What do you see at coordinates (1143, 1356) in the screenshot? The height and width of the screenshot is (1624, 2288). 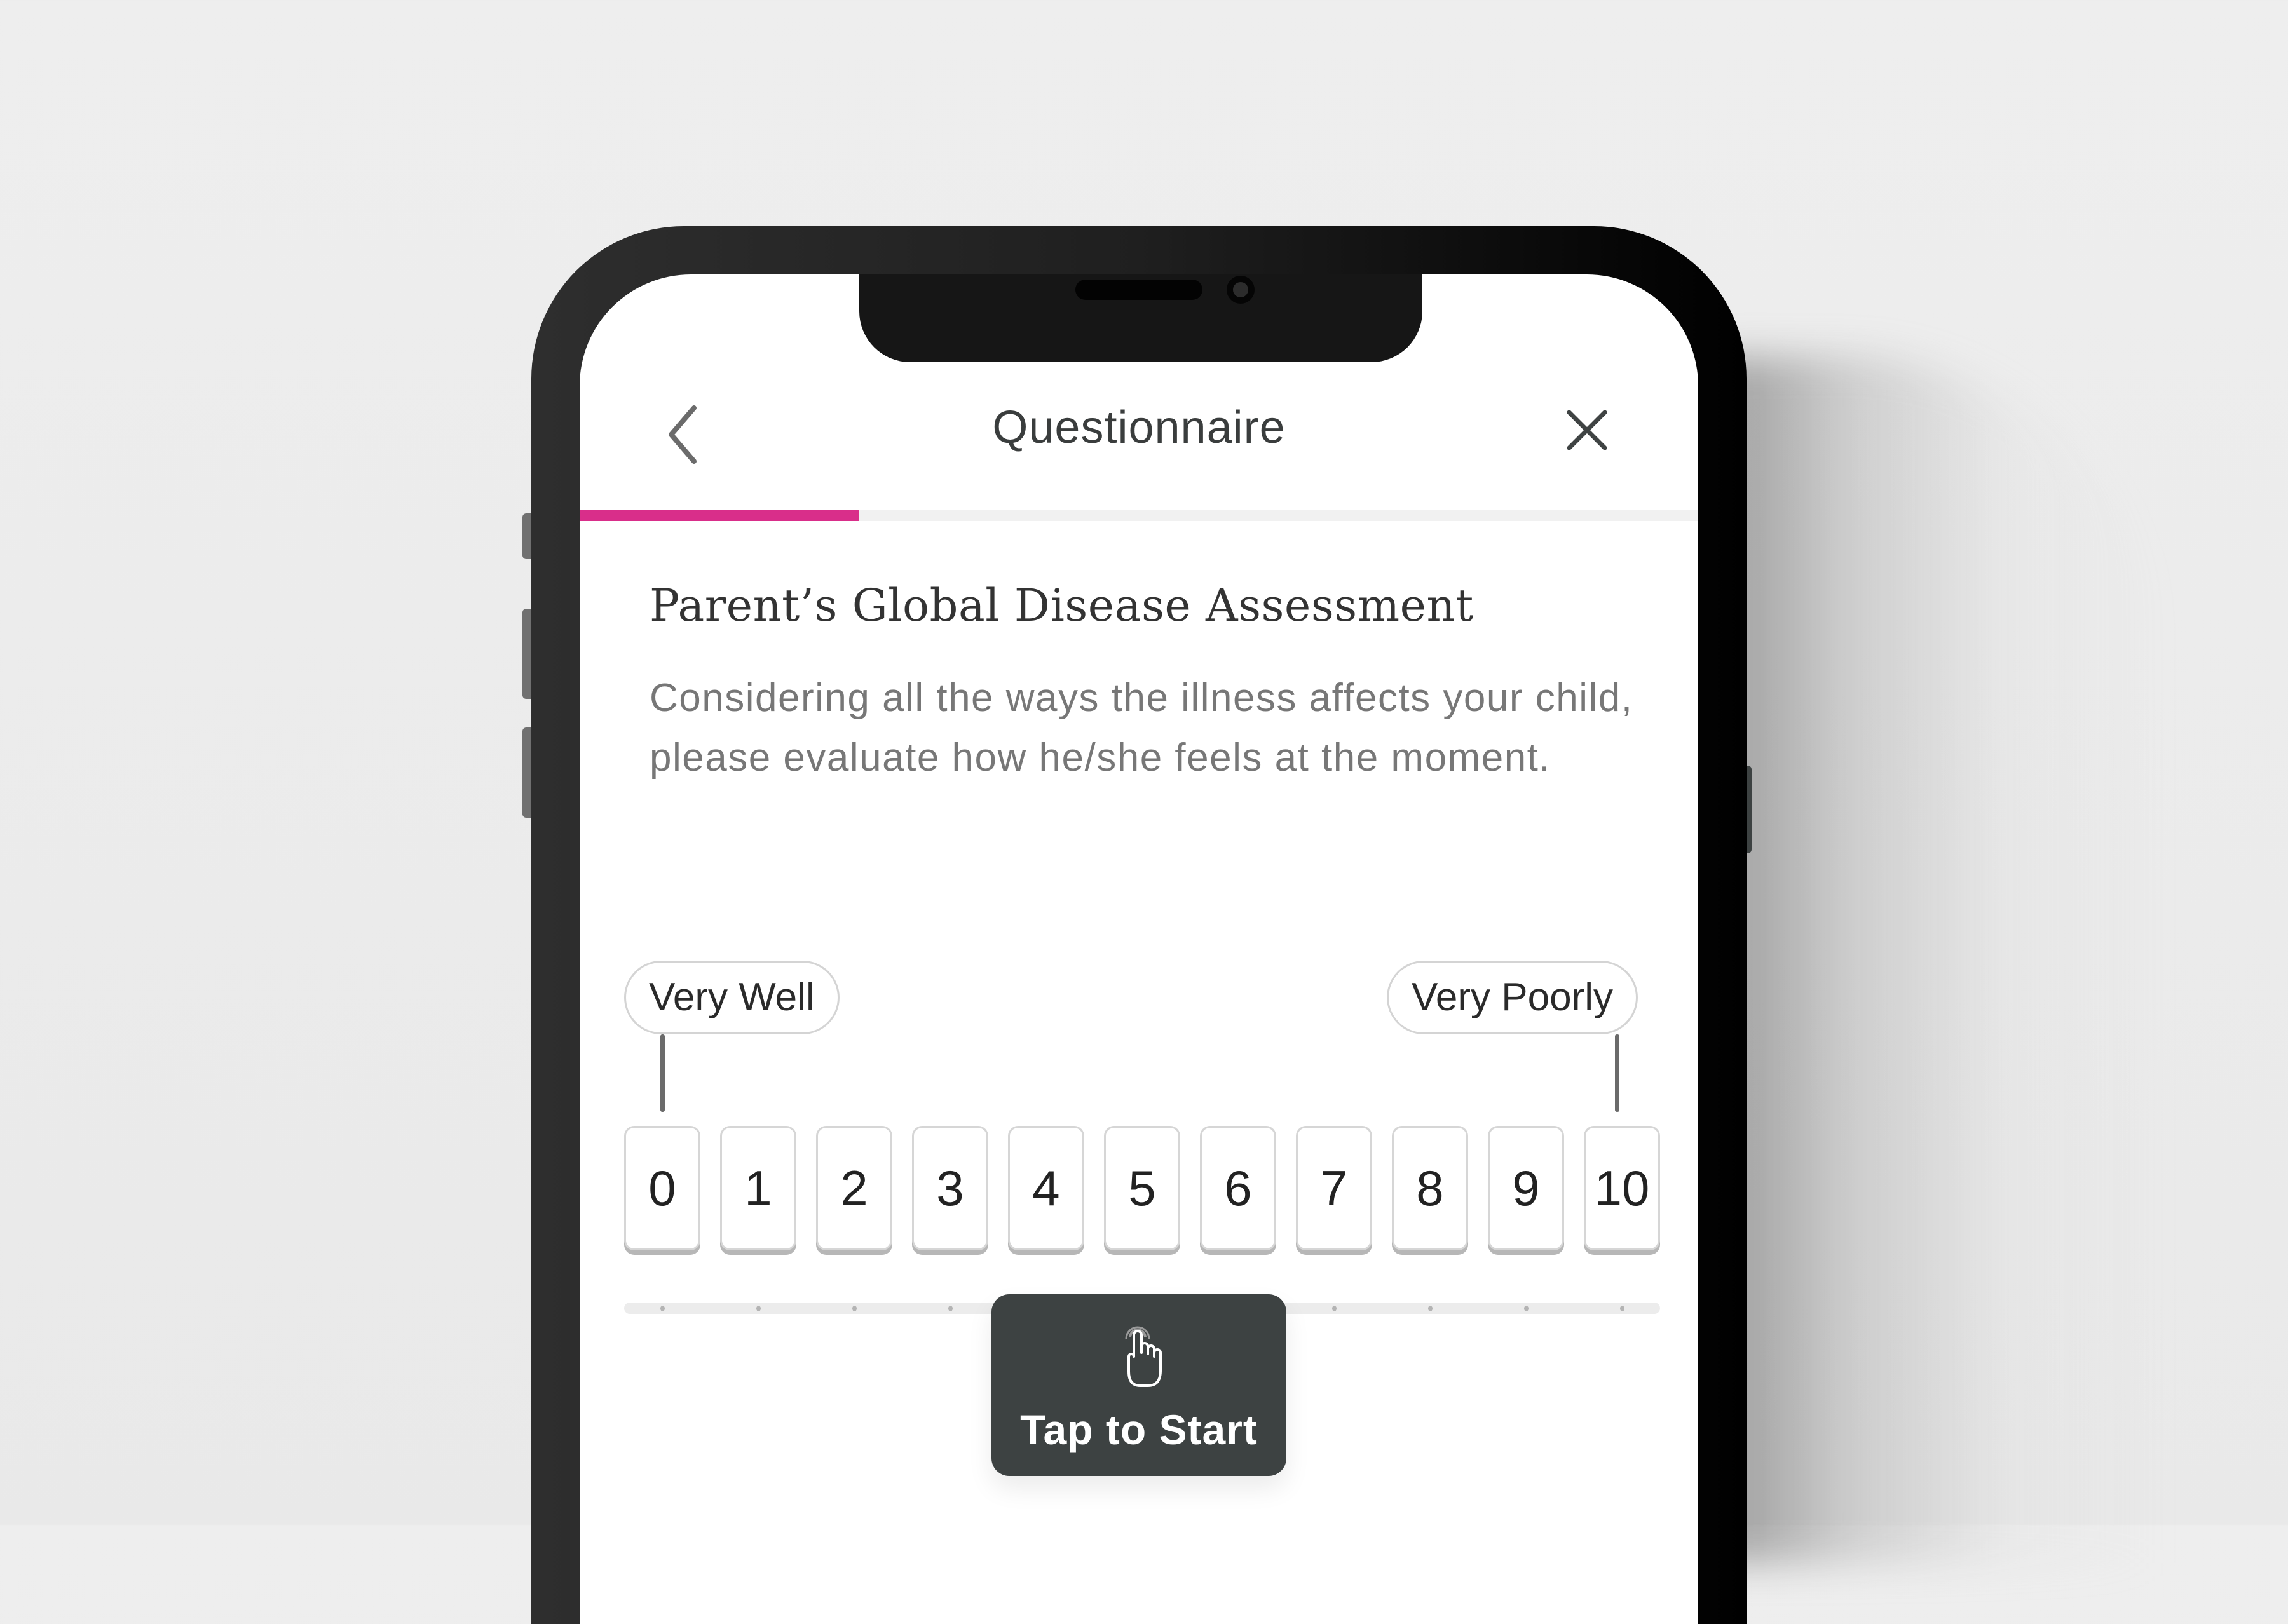 I see `tap-hand-icon` at bounding box center [1143, 1356].